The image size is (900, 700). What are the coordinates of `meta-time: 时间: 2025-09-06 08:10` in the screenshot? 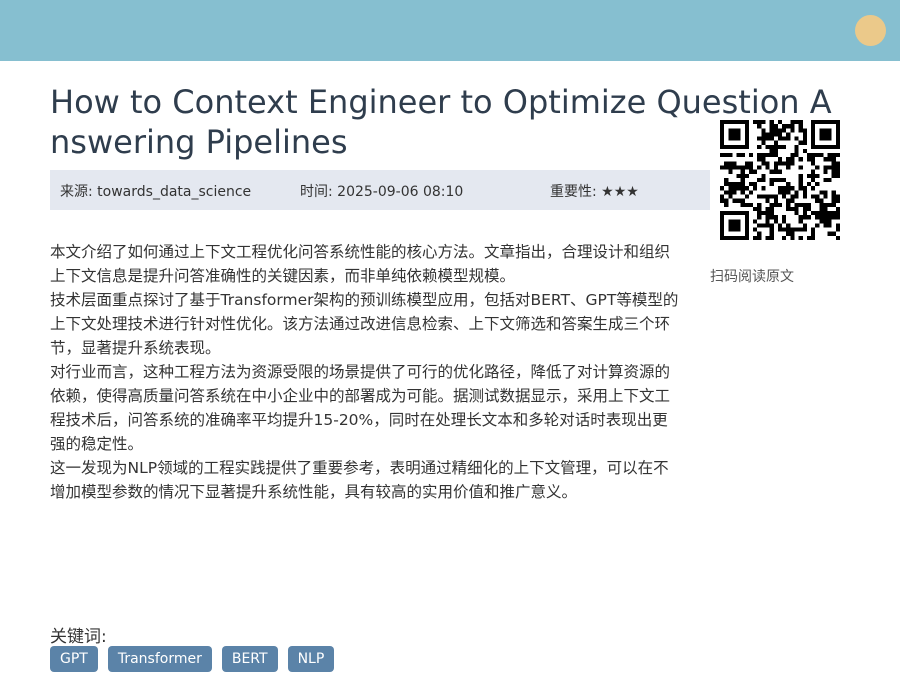 It's located at (382, 192).